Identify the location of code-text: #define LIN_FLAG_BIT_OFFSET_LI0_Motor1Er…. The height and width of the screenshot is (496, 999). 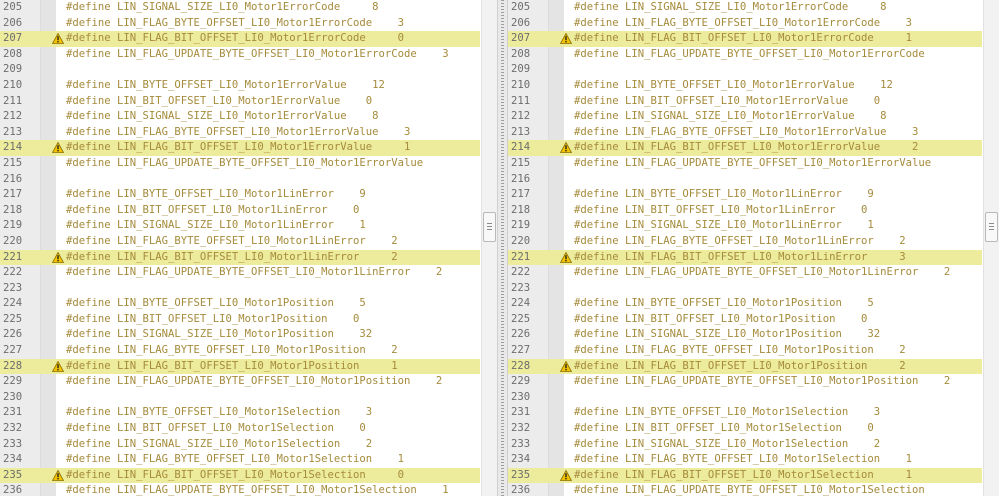
(238, 147).